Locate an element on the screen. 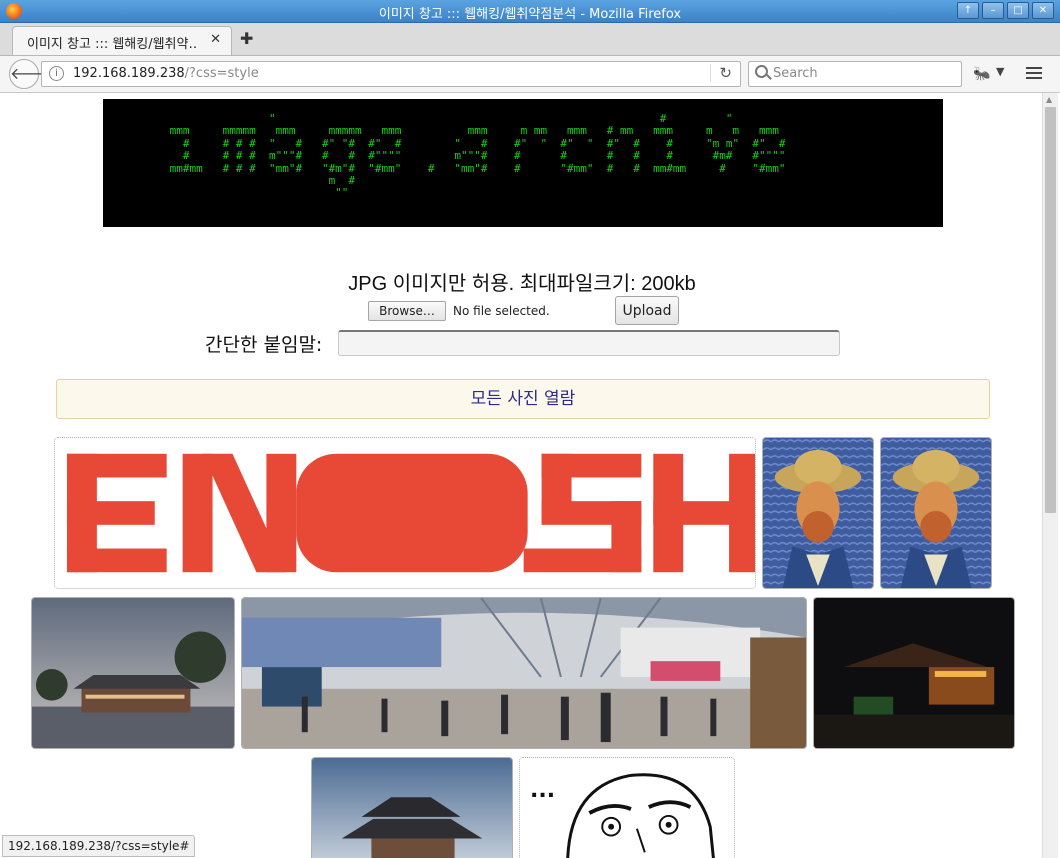 This screenshot has height=858, width=1060. gallery-palace-dusk-photo is located at coordinates (133, 673).